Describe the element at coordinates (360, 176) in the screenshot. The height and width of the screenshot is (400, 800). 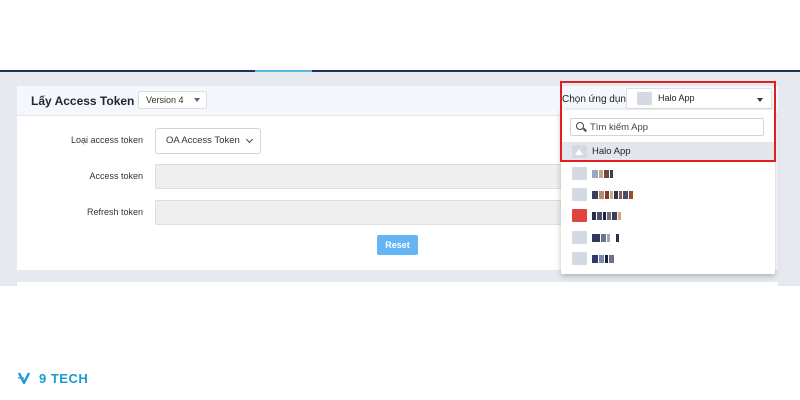
I see `access-token-field` at that location.